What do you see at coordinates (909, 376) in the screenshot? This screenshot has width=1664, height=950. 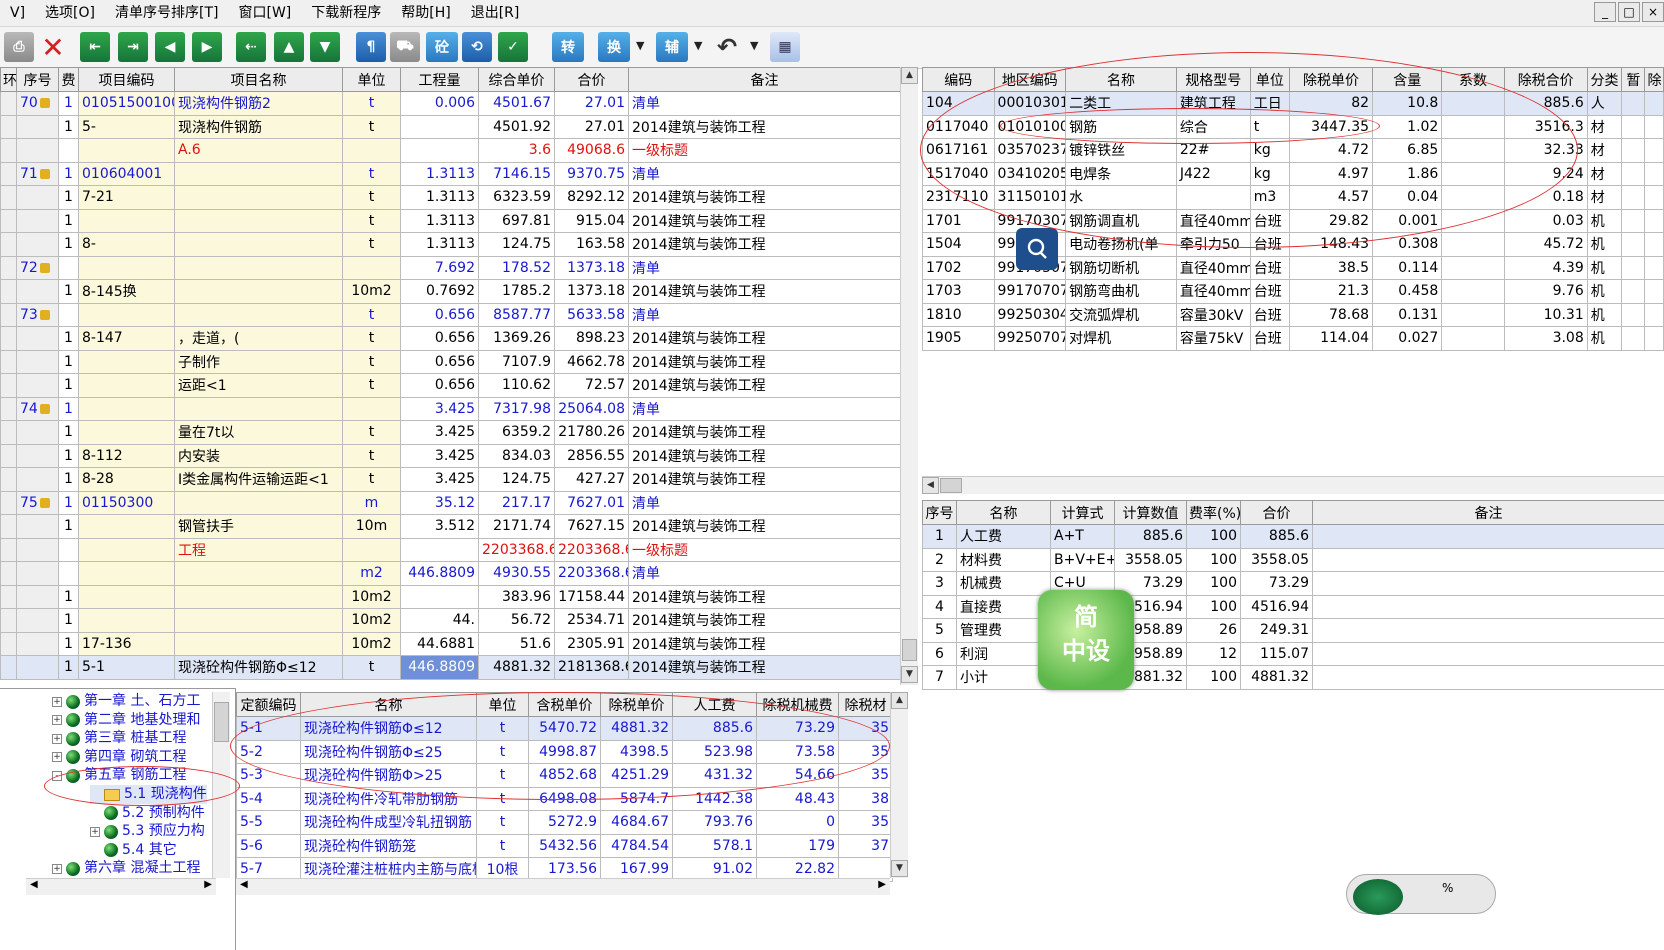 I see `bill-grid-scrollbar: ▲ ▼` at bounding box center [909, 376].